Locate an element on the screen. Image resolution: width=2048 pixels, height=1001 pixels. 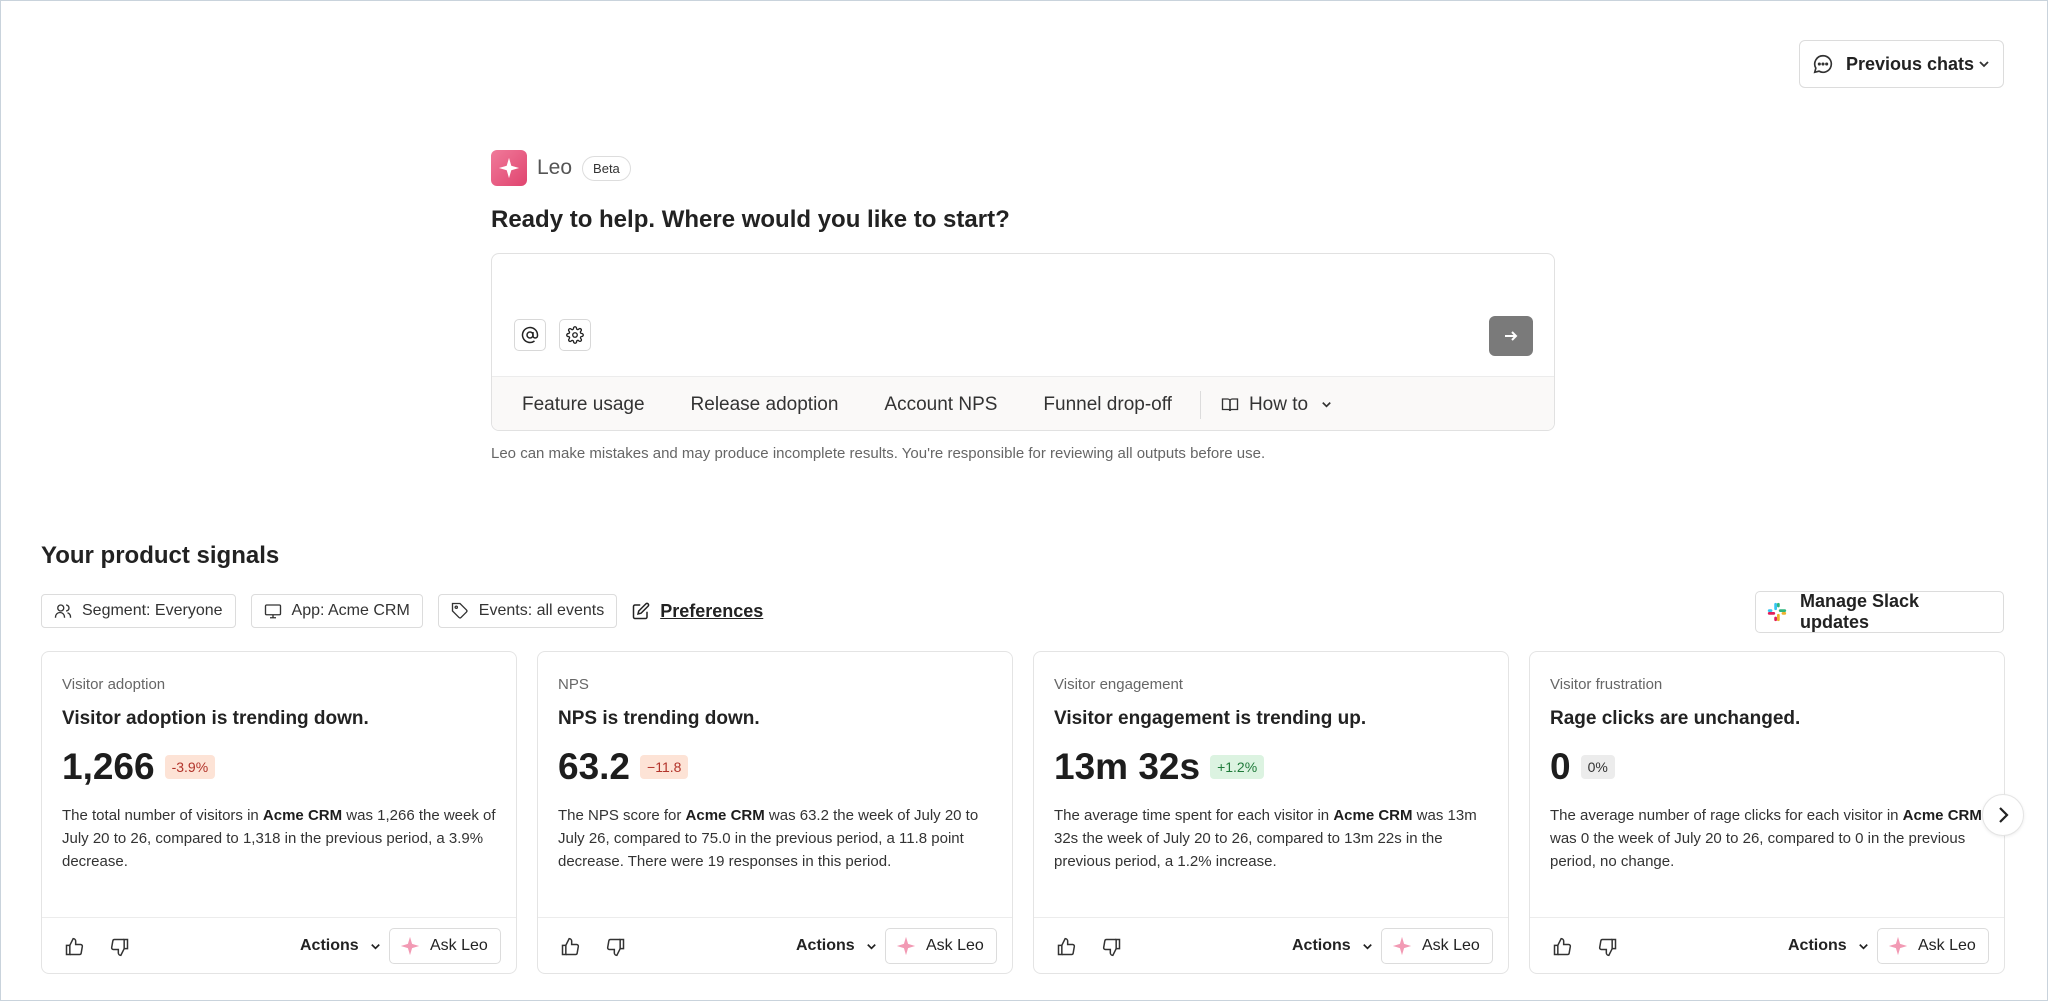
next-cards-button is located at coordinates (2003, 815).